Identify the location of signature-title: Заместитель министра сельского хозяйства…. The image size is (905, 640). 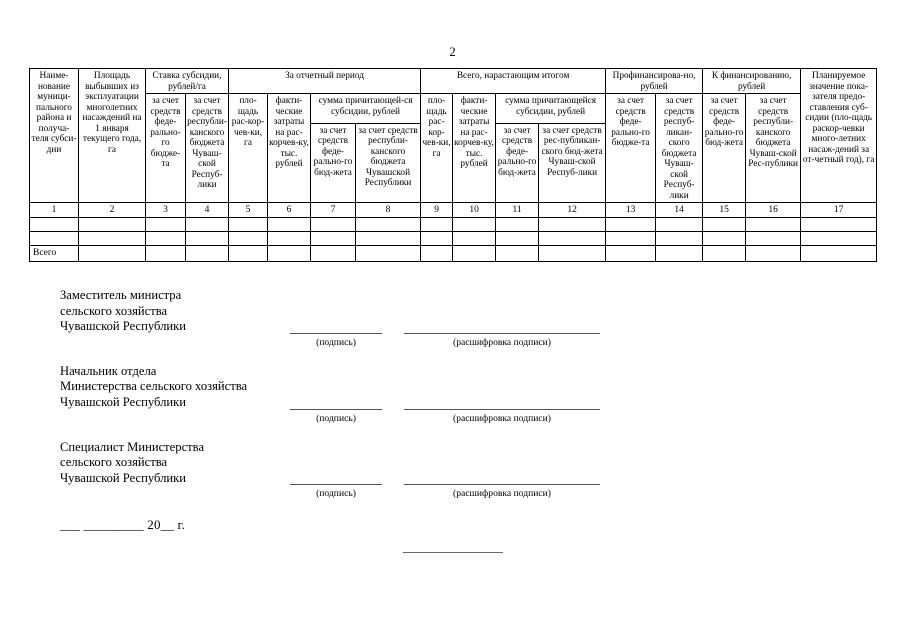
(225, 311).